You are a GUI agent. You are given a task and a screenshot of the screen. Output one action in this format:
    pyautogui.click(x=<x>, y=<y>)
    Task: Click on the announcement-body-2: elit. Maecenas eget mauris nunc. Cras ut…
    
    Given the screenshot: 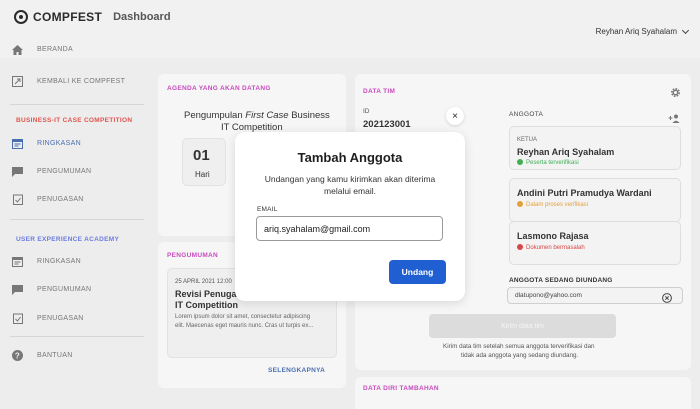 What is the action you would take?
    pyautogui.click(x=244, y=326)
    